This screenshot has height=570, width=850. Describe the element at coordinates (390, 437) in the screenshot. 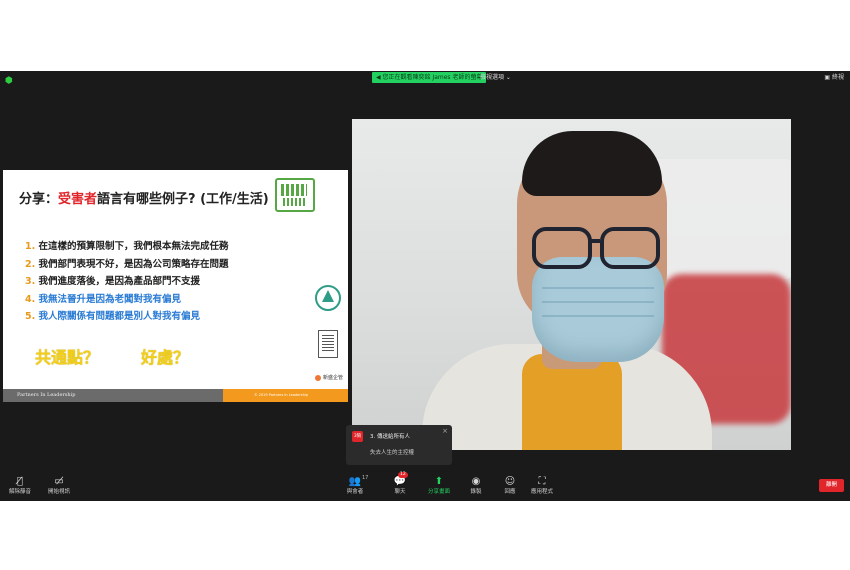

I see `chat-title: 3. 傳送給所有人` at that location.